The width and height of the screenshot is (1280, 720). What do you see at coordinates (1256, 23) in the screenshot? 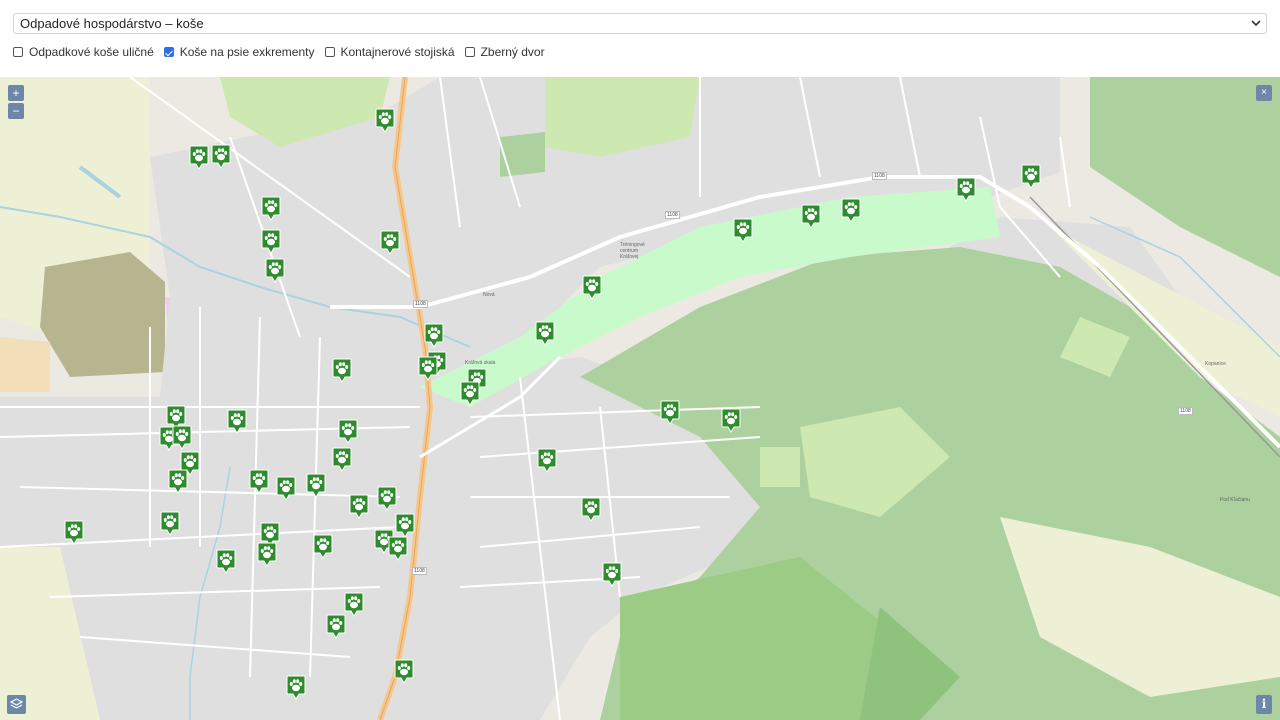
I see `chevron-down-icon` at bounding box center [1256, 23].